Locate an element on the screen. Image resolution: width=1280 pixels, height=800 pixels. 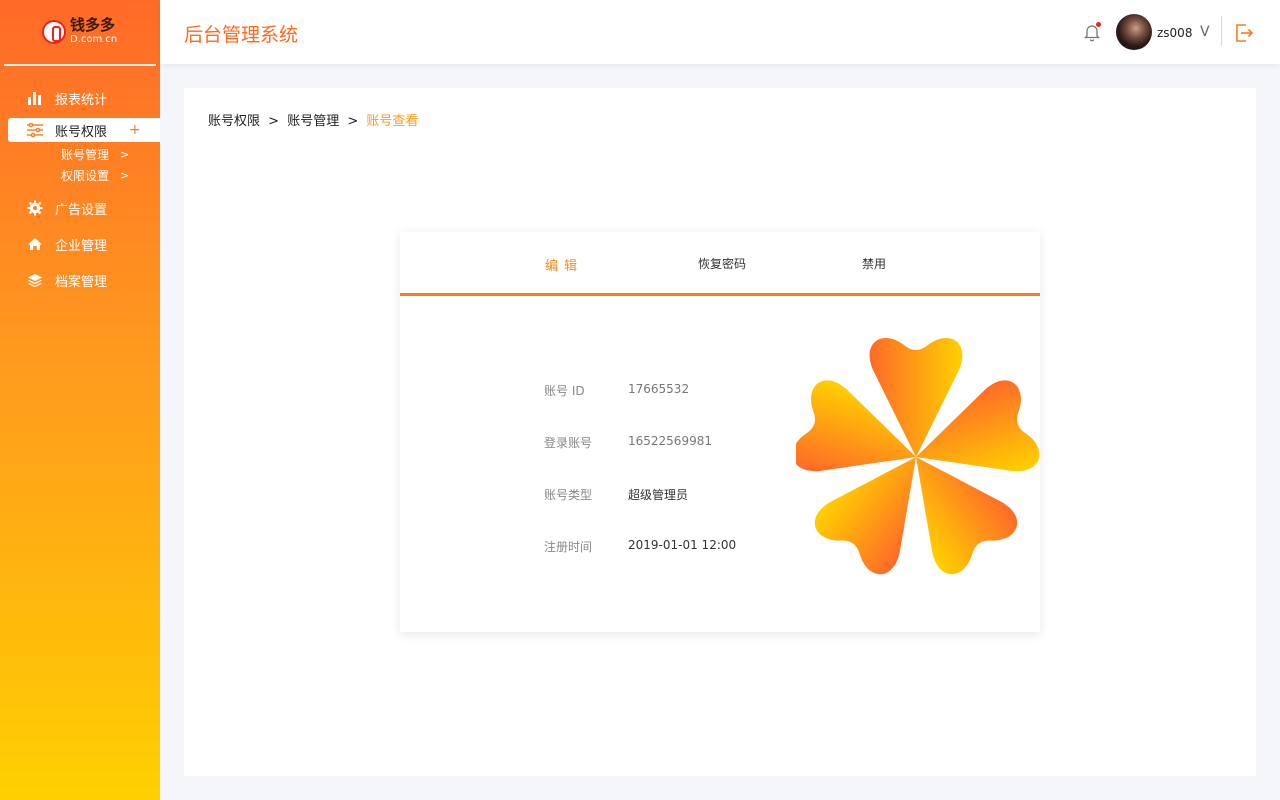
tab-reset-password: 恢复密码 is located at coordinates (722, 263).